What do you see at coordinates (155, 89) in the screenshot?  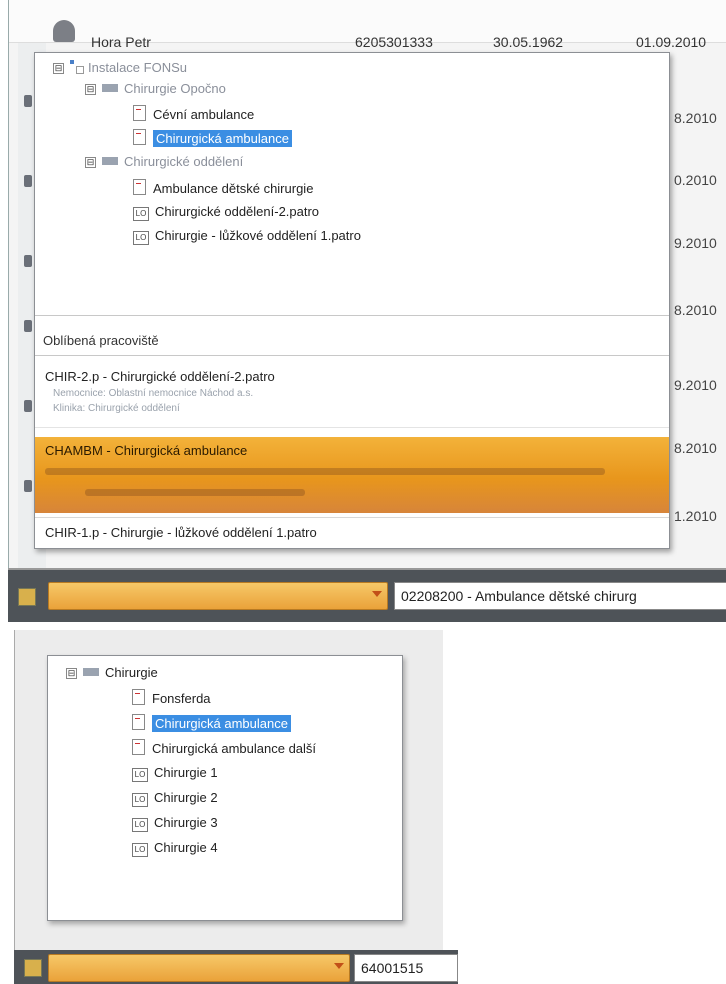 I see `tree-group: ⊟ Chirurgie Opočno` at bounding box center [155, 89].